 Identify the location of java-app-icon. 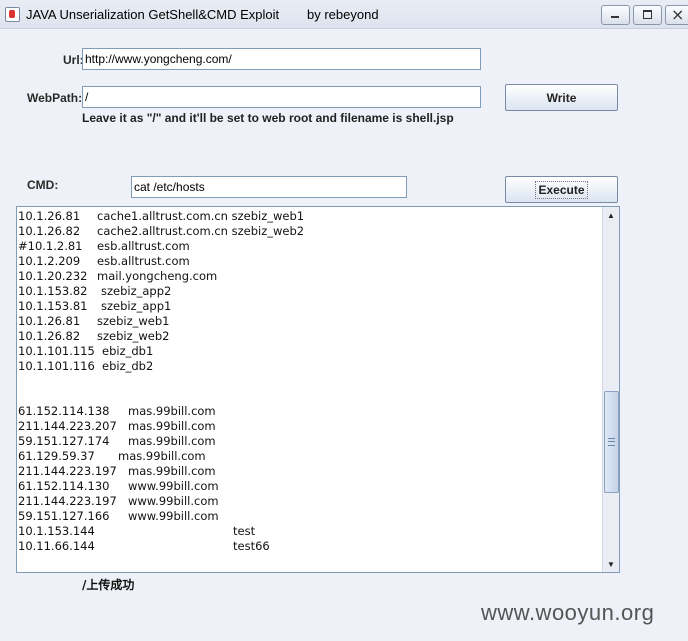
(12, 14).